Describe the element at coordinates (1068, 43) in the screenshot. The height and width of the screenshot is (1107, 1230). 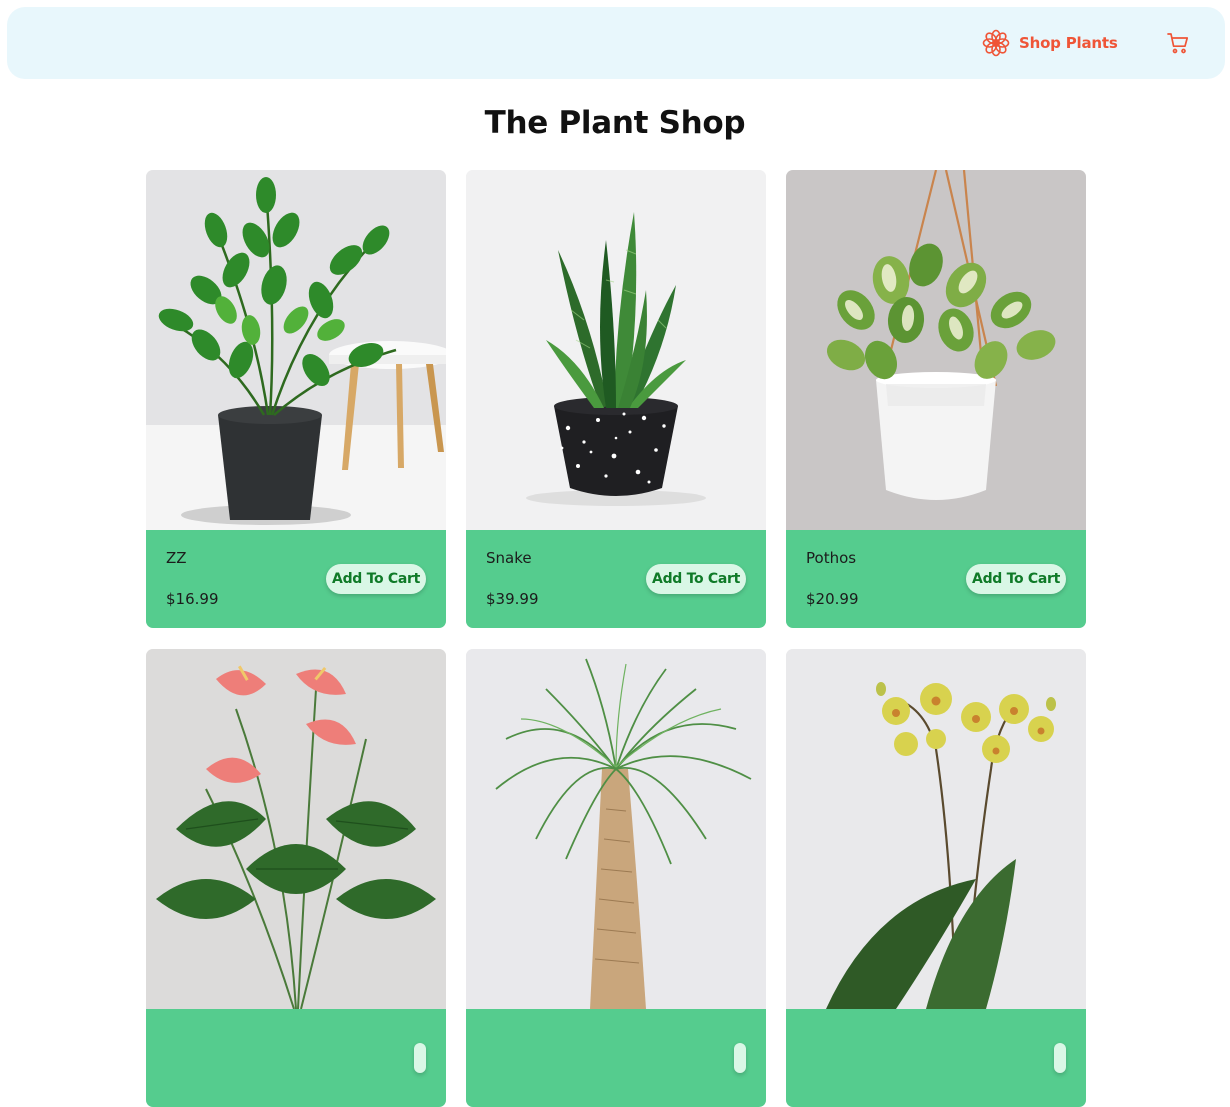
I see `shop-plants-label: Shop Plants` at that location.